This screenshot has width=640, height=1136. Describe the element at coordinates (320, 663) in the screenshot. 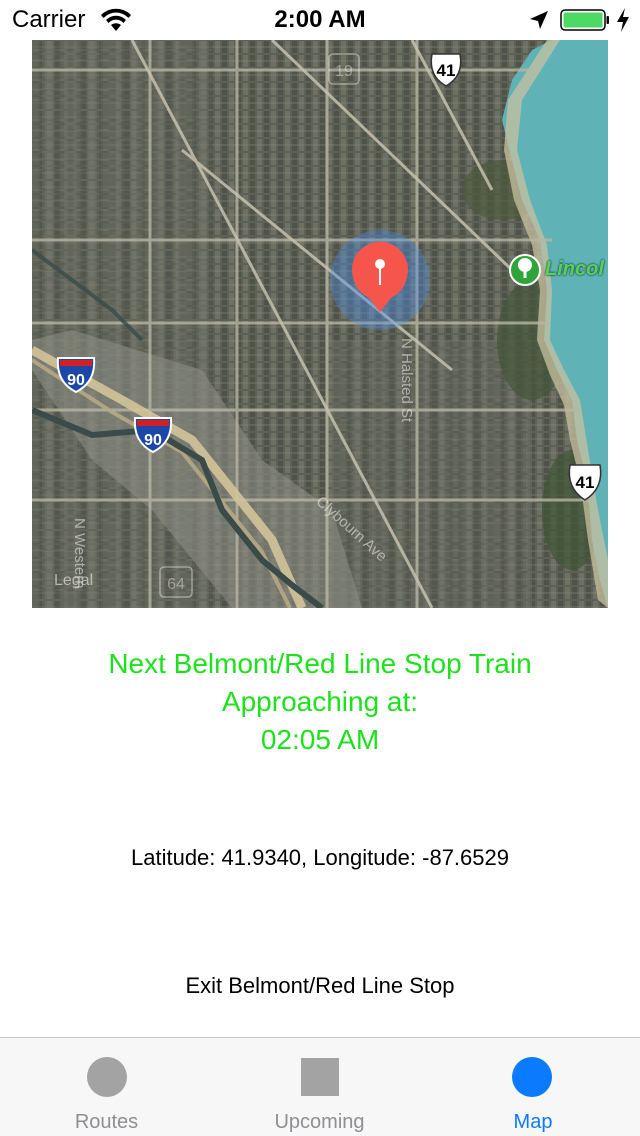

I see `next-train-line1: Next Belmont/Red Line Stop Train` at that location.